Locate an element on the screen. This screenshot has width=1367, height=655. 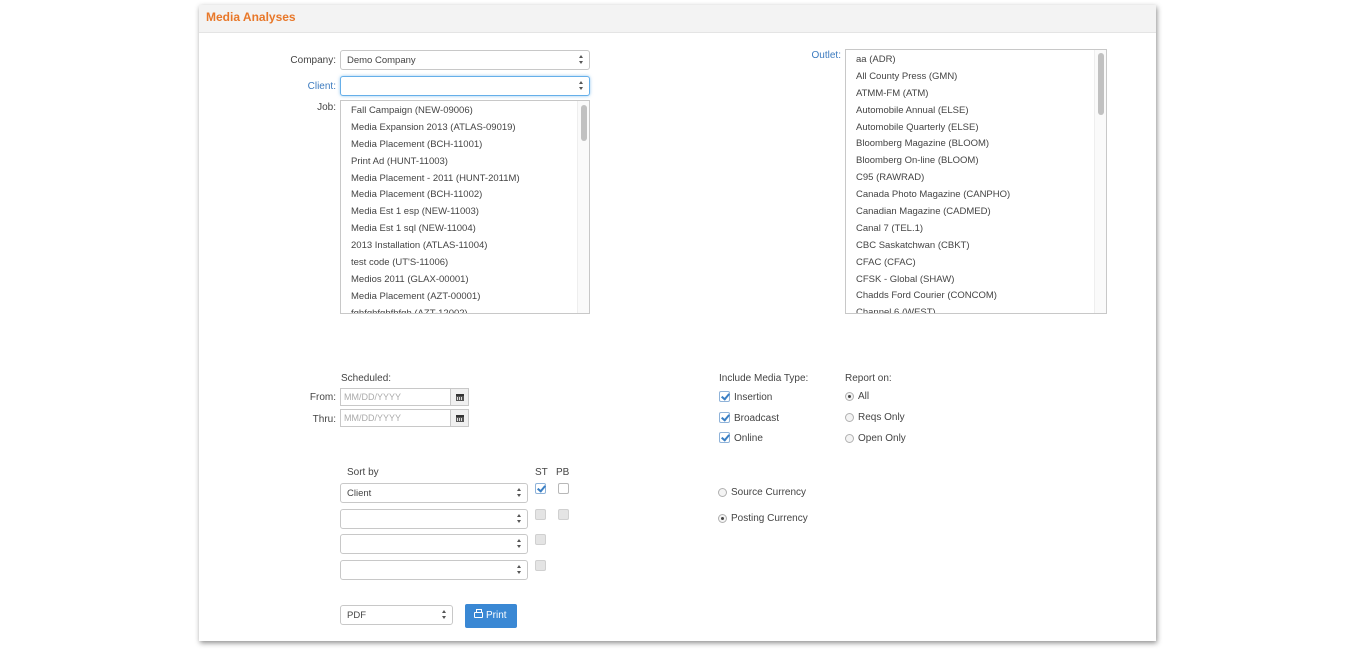
printer-icon is located at coordinates (478, 613).